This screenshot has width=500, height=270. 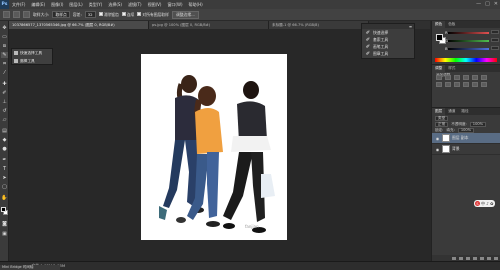 What do you see at coordinates (495, 32) in the screenshot?
I see `red-value-input` at bounding box center [495, 32].